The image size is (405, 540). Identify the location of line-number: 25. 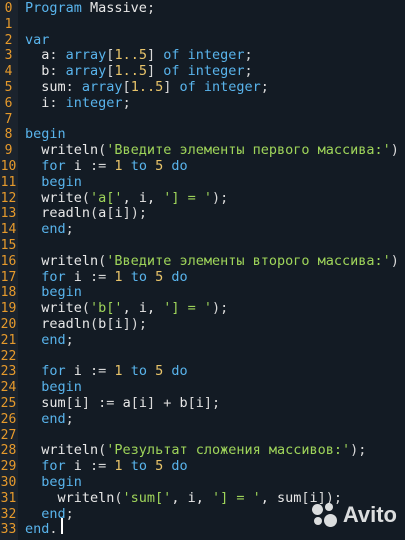
(8, 403).